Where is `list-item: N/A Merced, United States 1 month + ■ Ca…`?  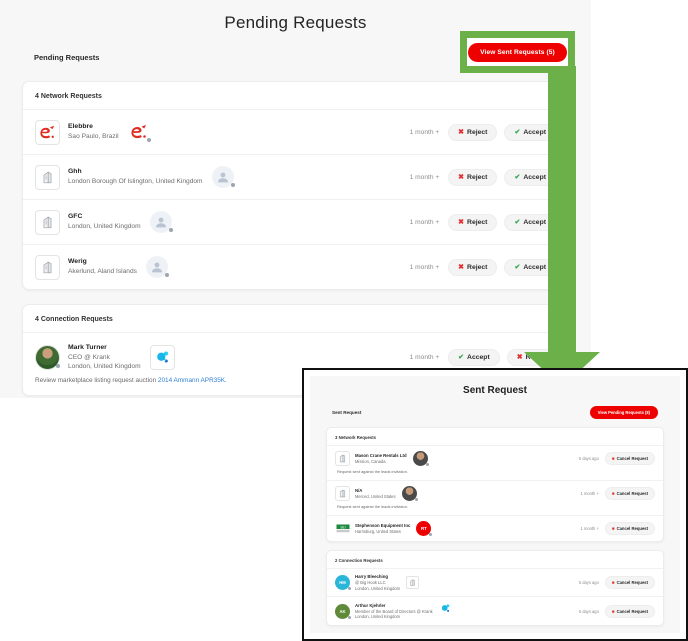
list-item: N/A Merced, United States 1 month + ■ Ca… is located at coordinates (495, 497).